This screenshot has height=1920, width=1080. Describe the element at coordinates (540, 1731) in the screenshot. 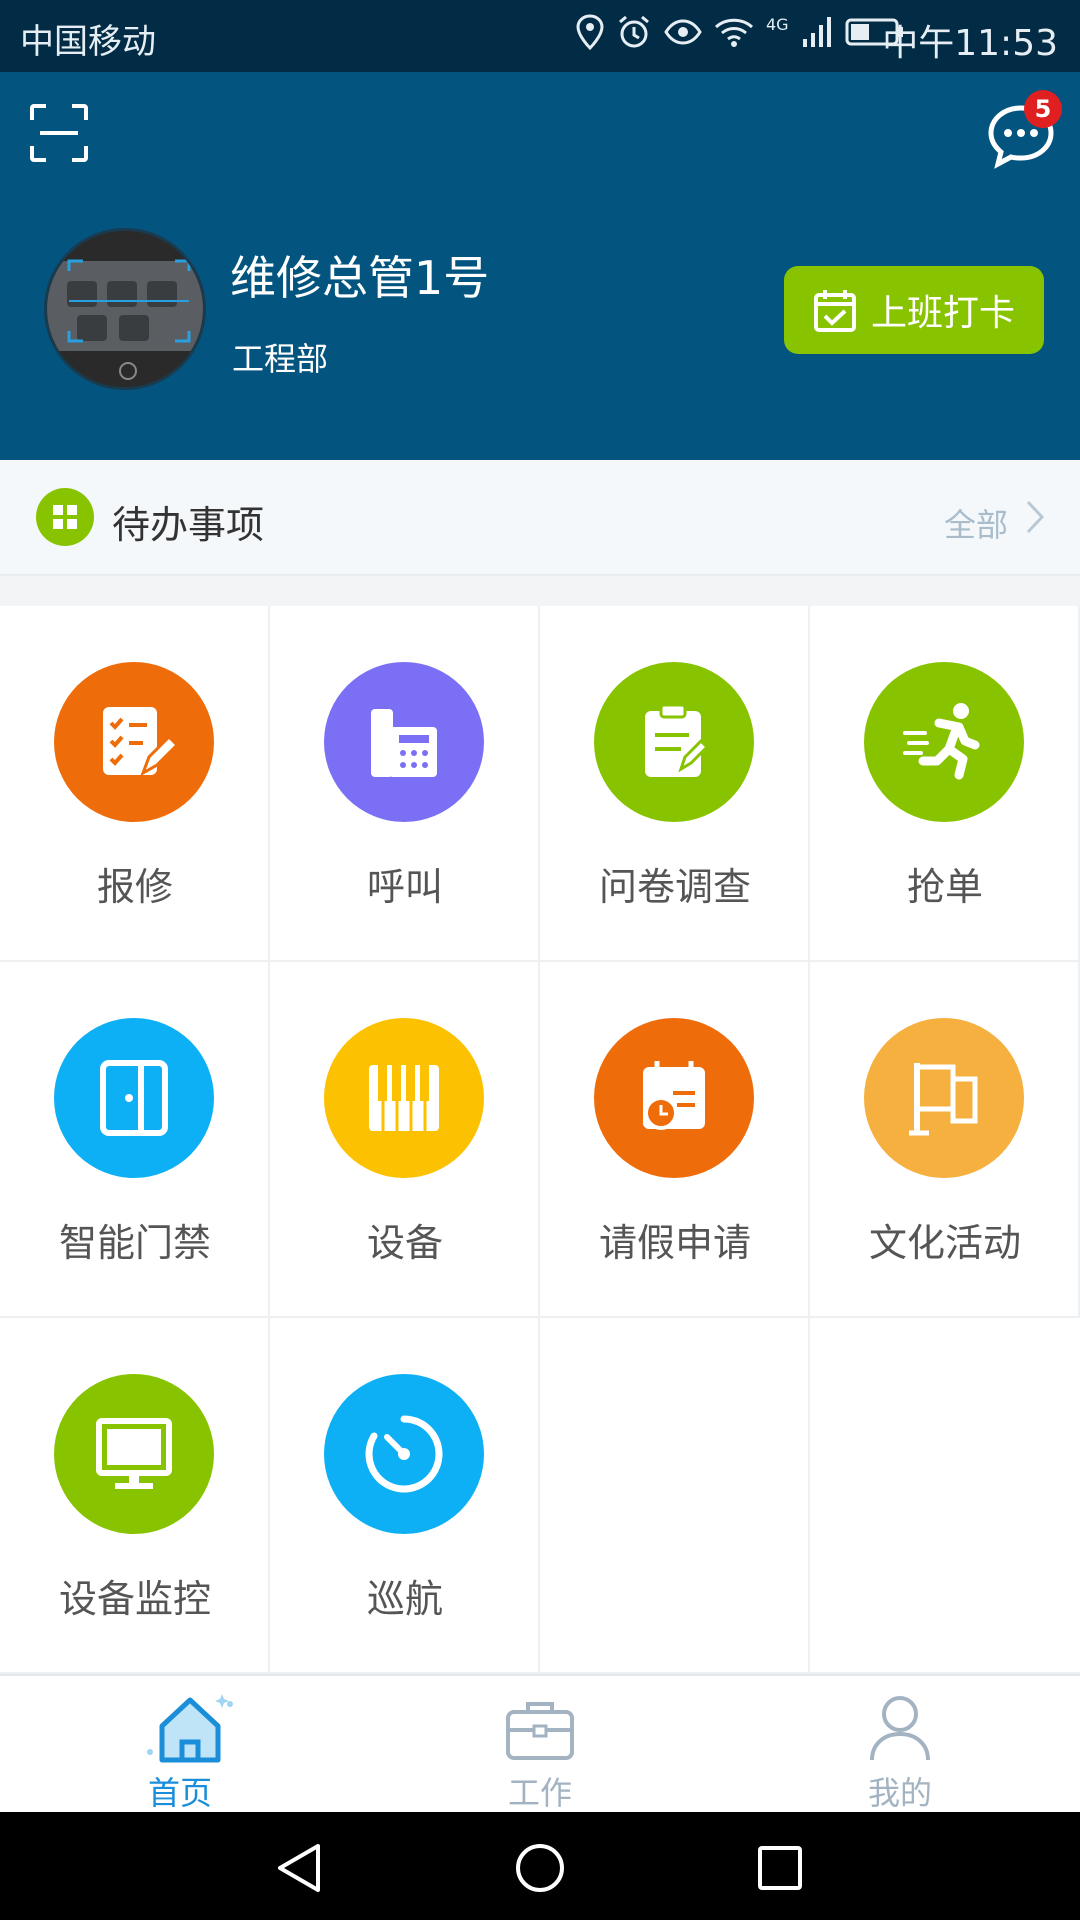

I see `briefcase-icon` at that location.